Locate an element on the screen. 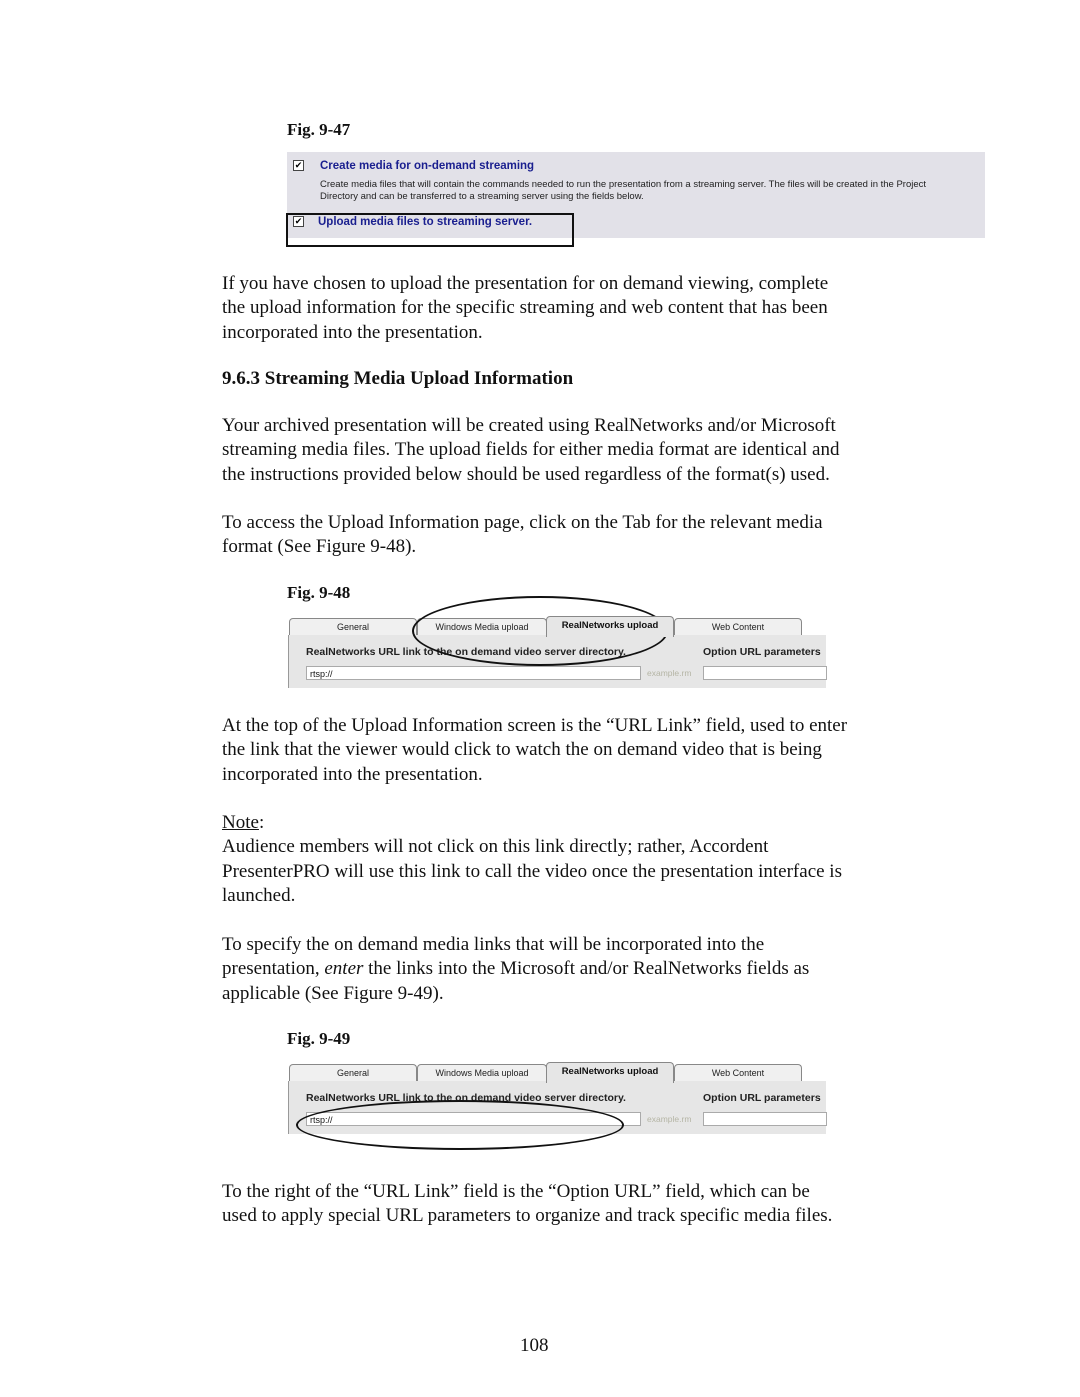  url-link-input: rtsp:// is located at coordinates (473, 673).